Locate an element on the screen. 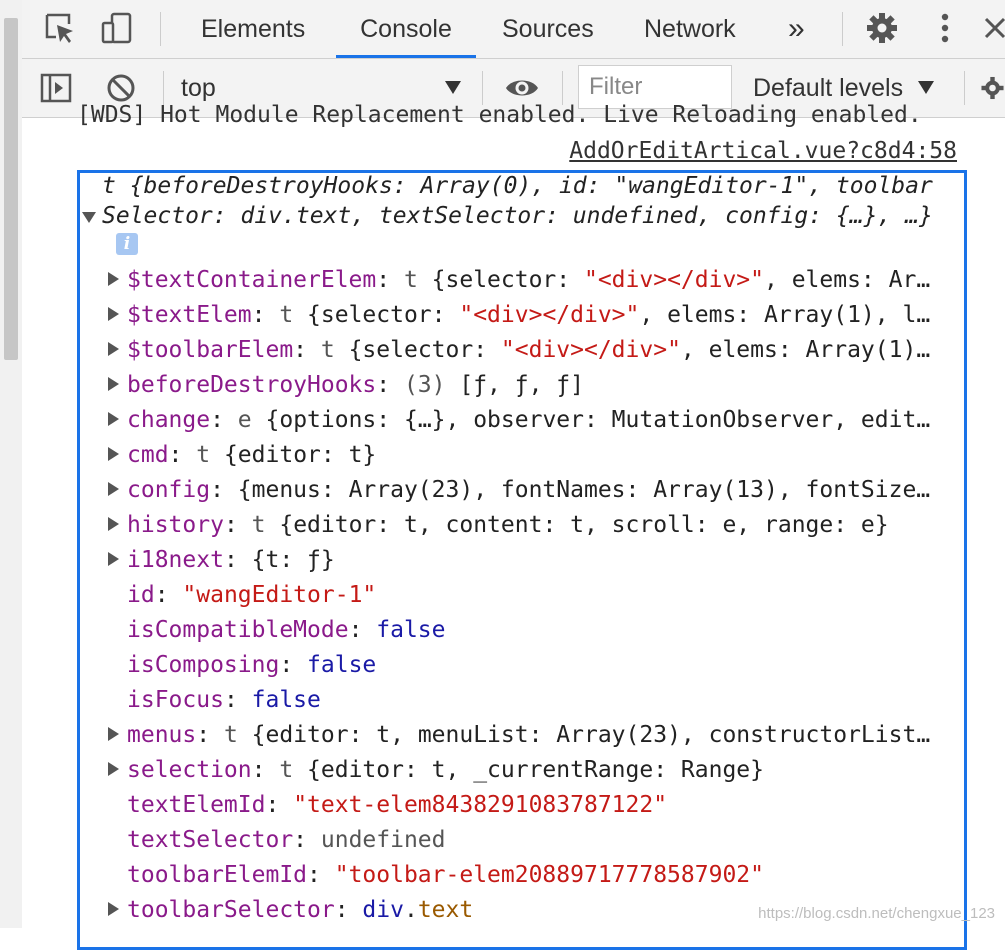 The height and width of the screenshot is (950, 1005). property-key: id is located at coordinates (141, 595).